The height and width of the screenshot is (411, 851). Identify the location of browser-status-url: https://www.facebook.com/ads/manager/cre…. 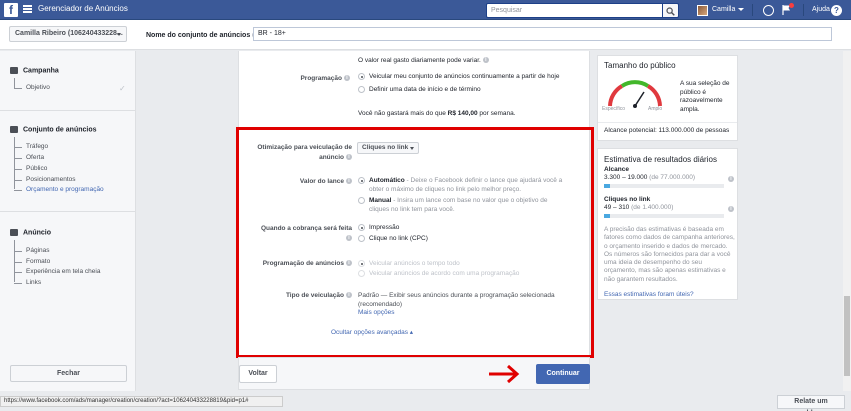
(141, 401).